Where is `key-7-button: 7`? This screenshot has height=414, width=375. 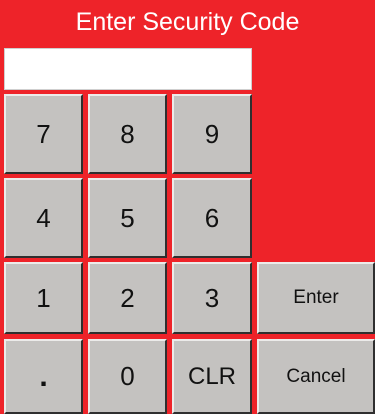 key-7-button: 7 is located at coordinates (43, 134).